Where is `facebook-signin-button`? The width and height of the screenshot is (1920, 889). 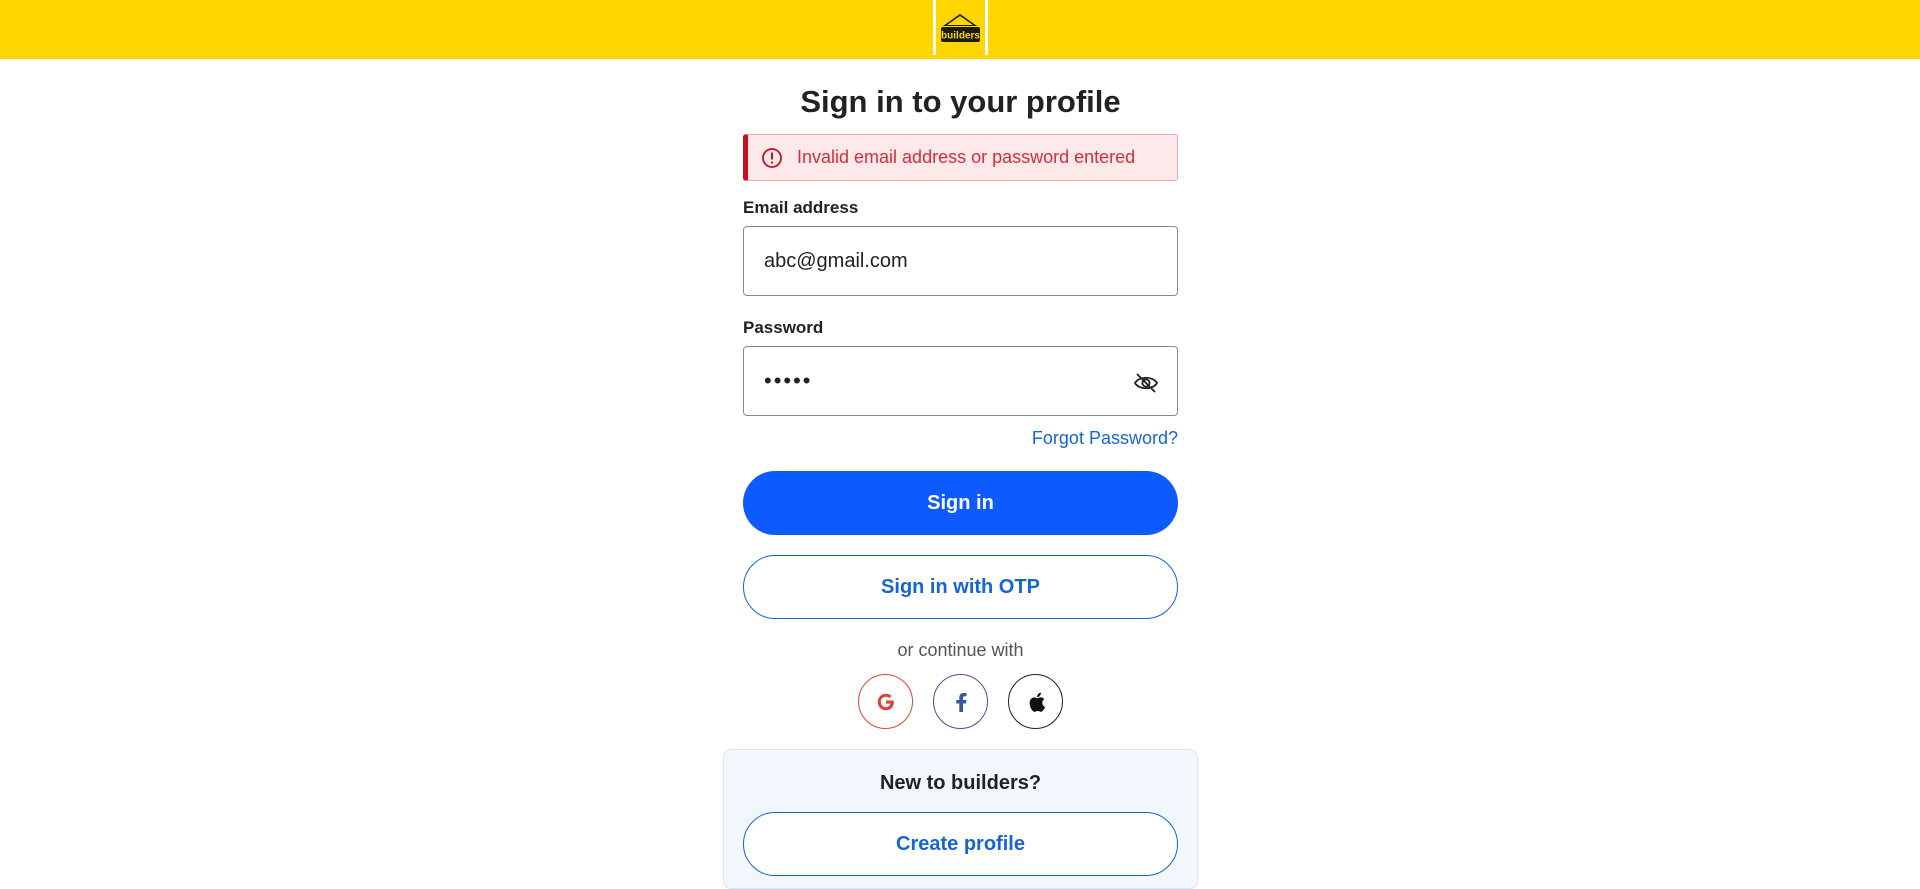
facebook-signin-button is located at coordinates (960, 701).